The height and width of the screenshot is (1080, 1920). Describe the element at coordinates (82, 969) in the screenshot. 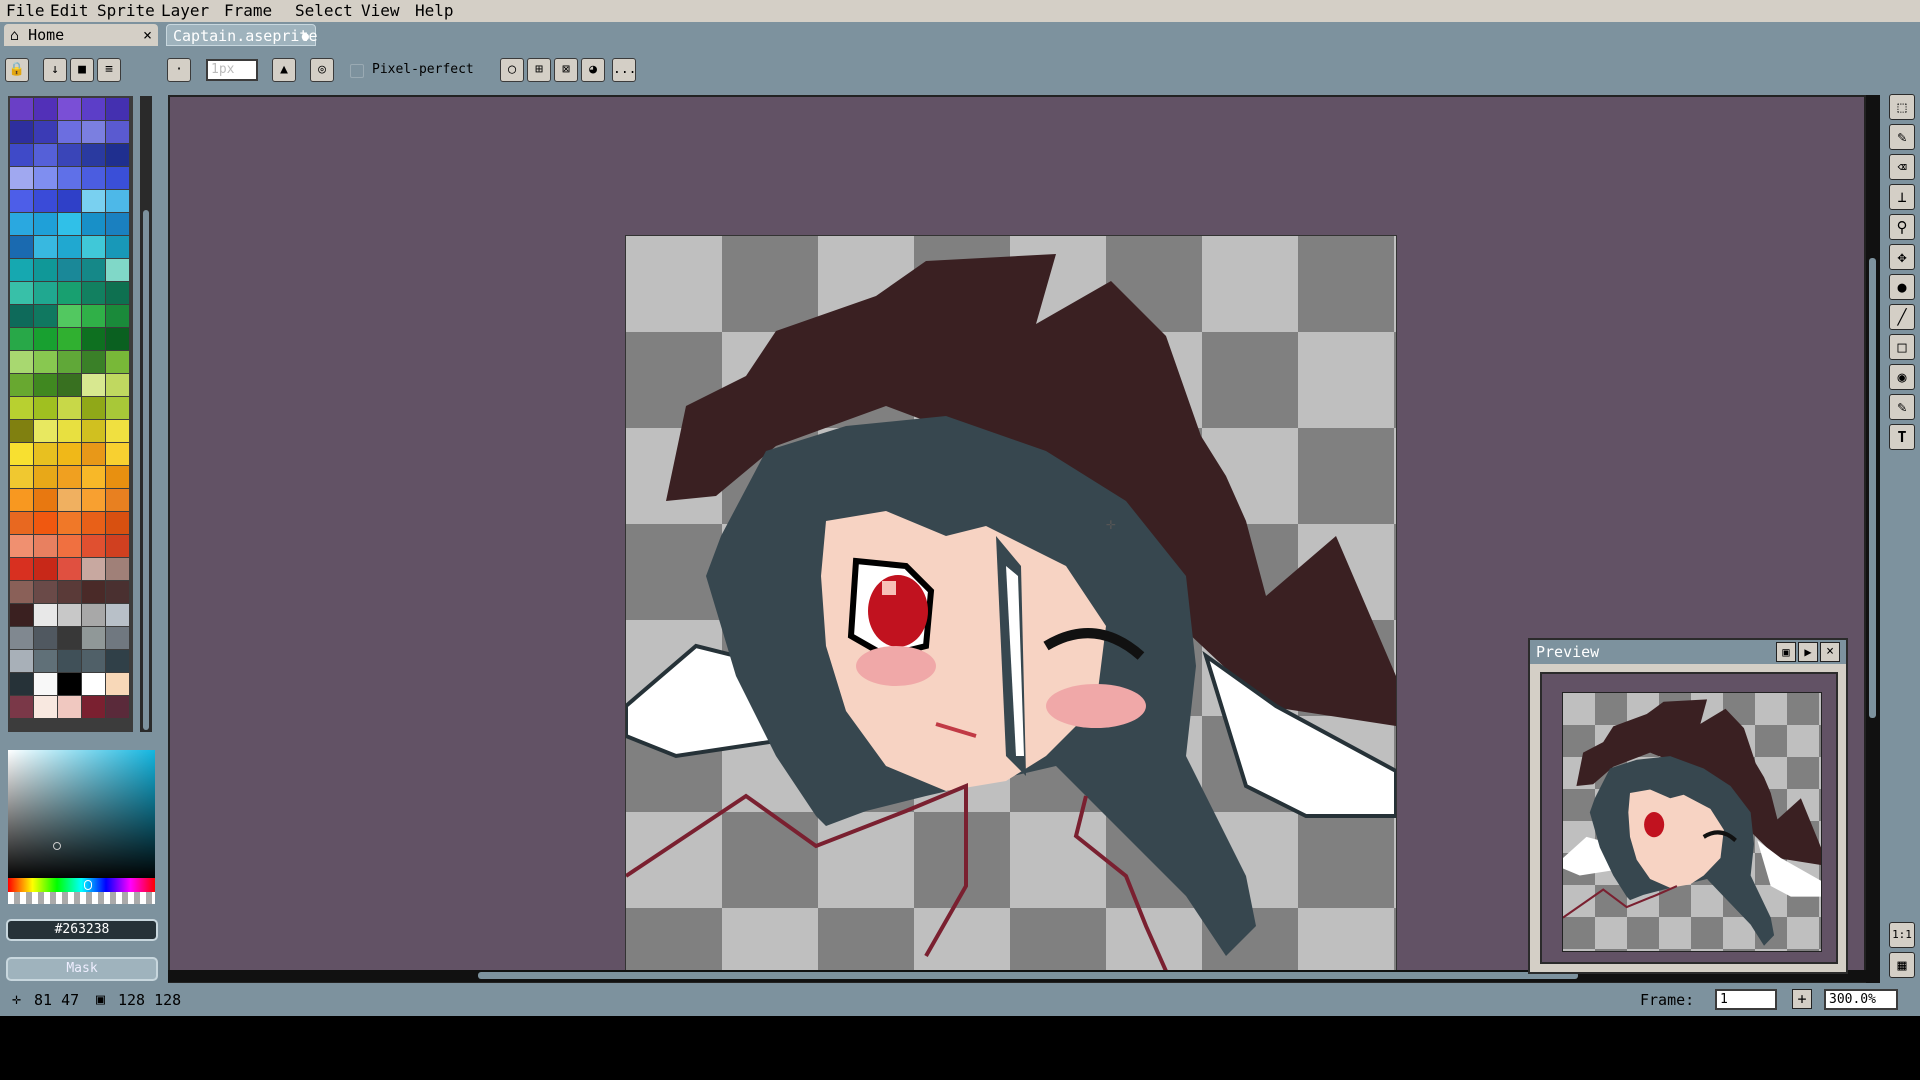

I see `mask-button: Mask` at that location.